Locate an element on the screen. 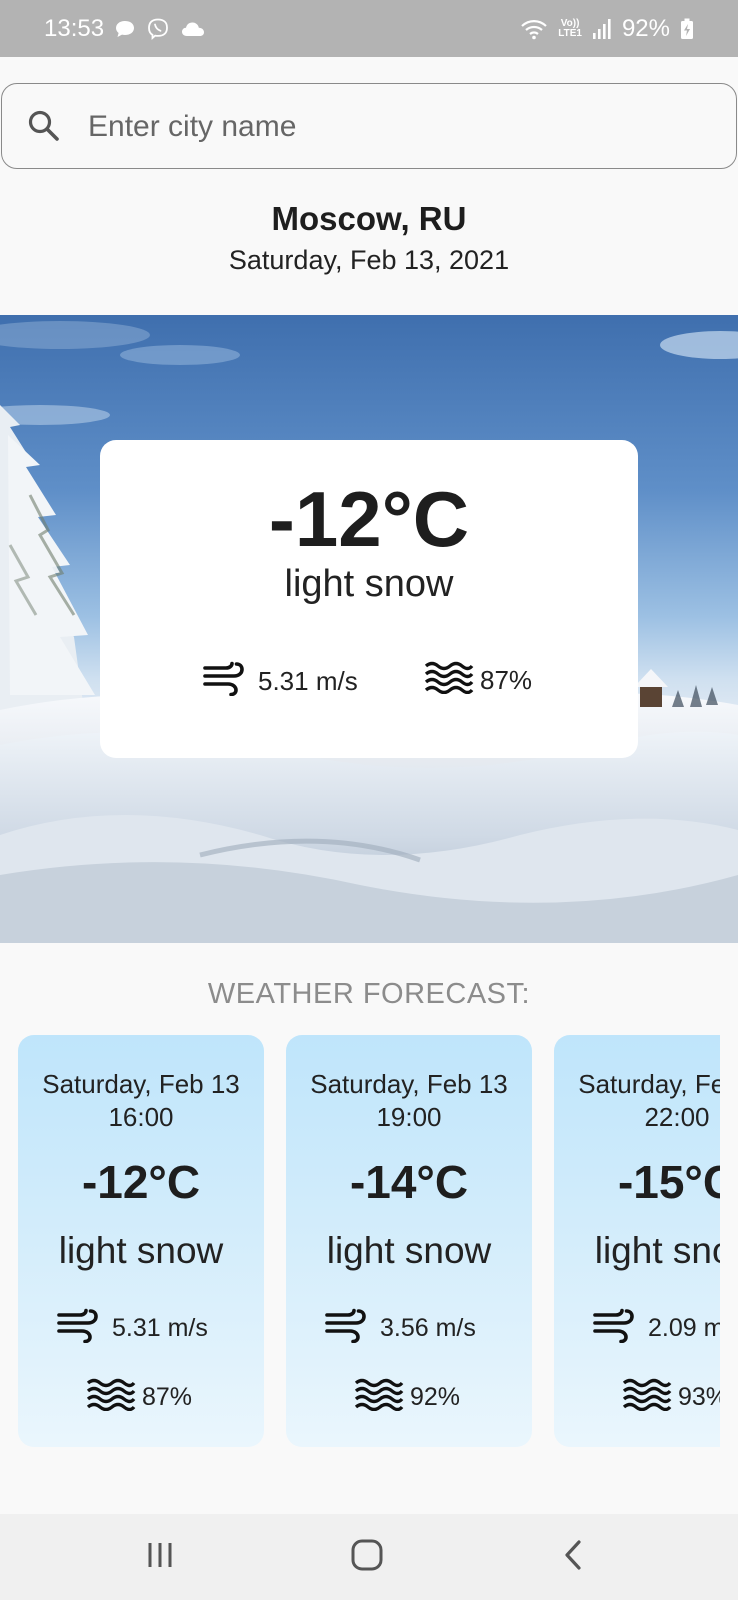 Image resolution: width=738 pixels, height=1600 pixels. forecast-temperature: -14°C is located at coordinates (409, 1182).